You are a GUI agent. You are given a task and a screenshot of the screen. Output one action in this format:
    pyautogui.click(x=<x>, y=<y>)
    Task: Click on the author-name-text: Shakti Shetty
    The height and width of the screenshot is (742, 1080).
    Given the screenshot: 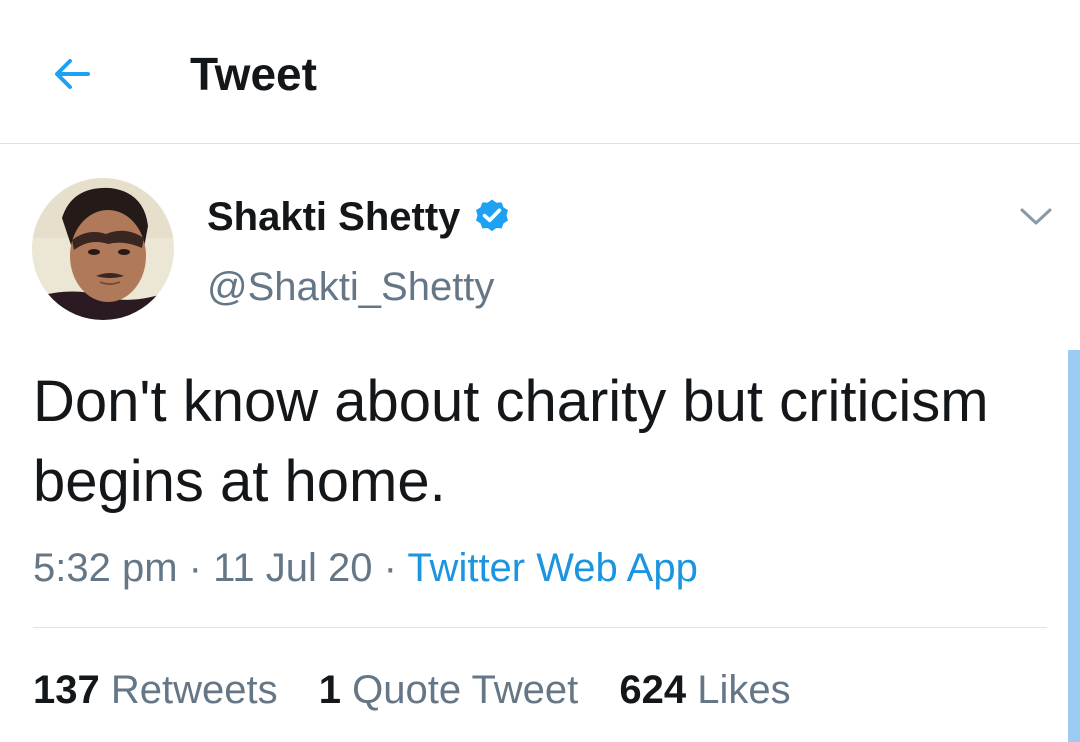 What is the action you would take?
    pyautogui.click(x=334, y=217)
    